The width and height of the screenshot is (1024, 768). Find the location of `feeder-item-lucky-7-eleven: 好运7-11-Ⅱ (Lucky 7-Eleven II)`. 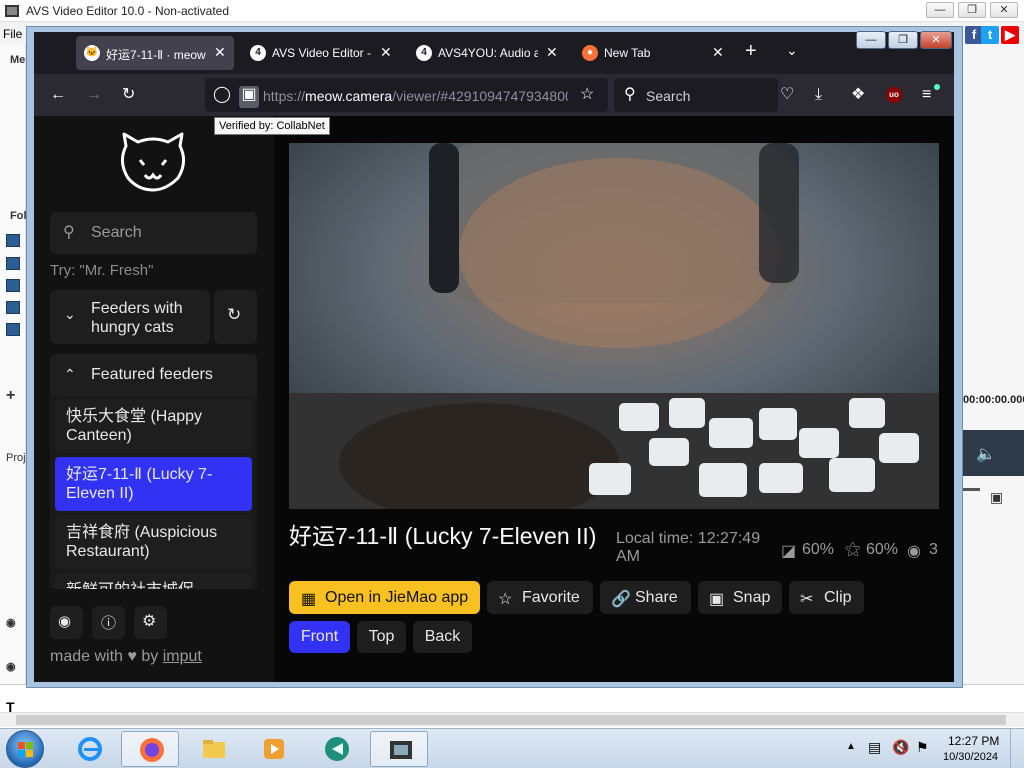

feeder-item-lucky-7-eleven: 好运7-11-Ⅱ (Lucky 7-Eleven II) is located at coordinates (153, 484).